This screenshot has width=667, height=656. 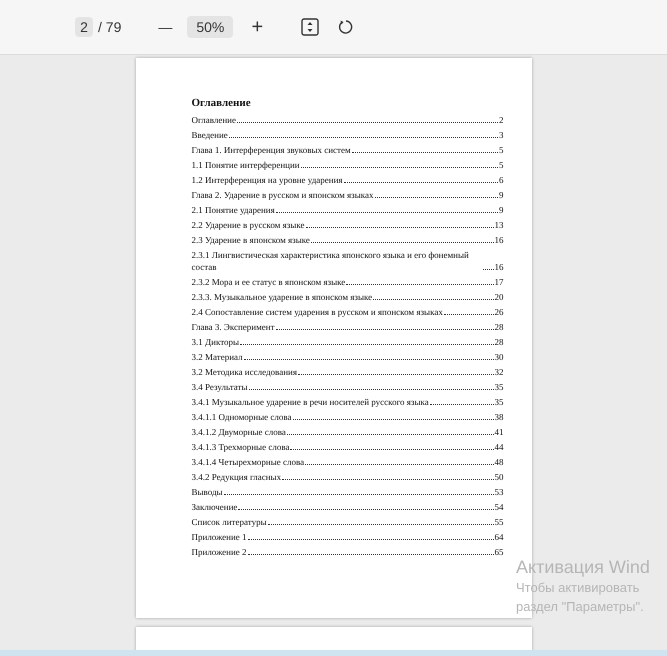 What do you see at coordinates (499, 312) in the screenshot?
I see `page-number: 26` at bounding box center [499, 312].